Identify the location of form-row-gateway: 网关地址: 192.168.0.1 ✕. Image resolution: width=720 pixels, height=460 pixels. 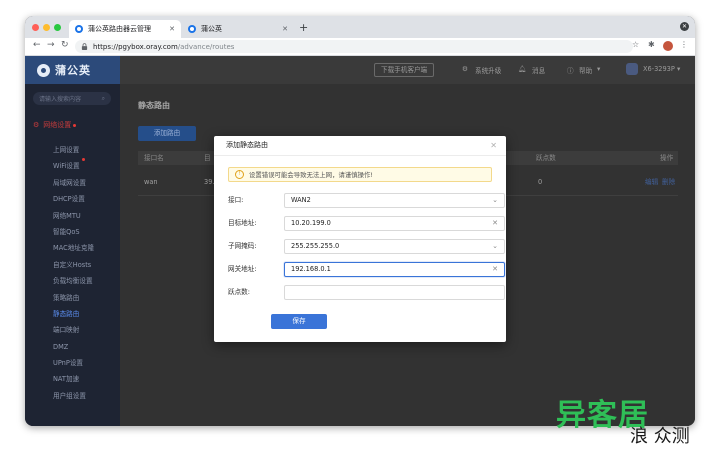
(366, 269).